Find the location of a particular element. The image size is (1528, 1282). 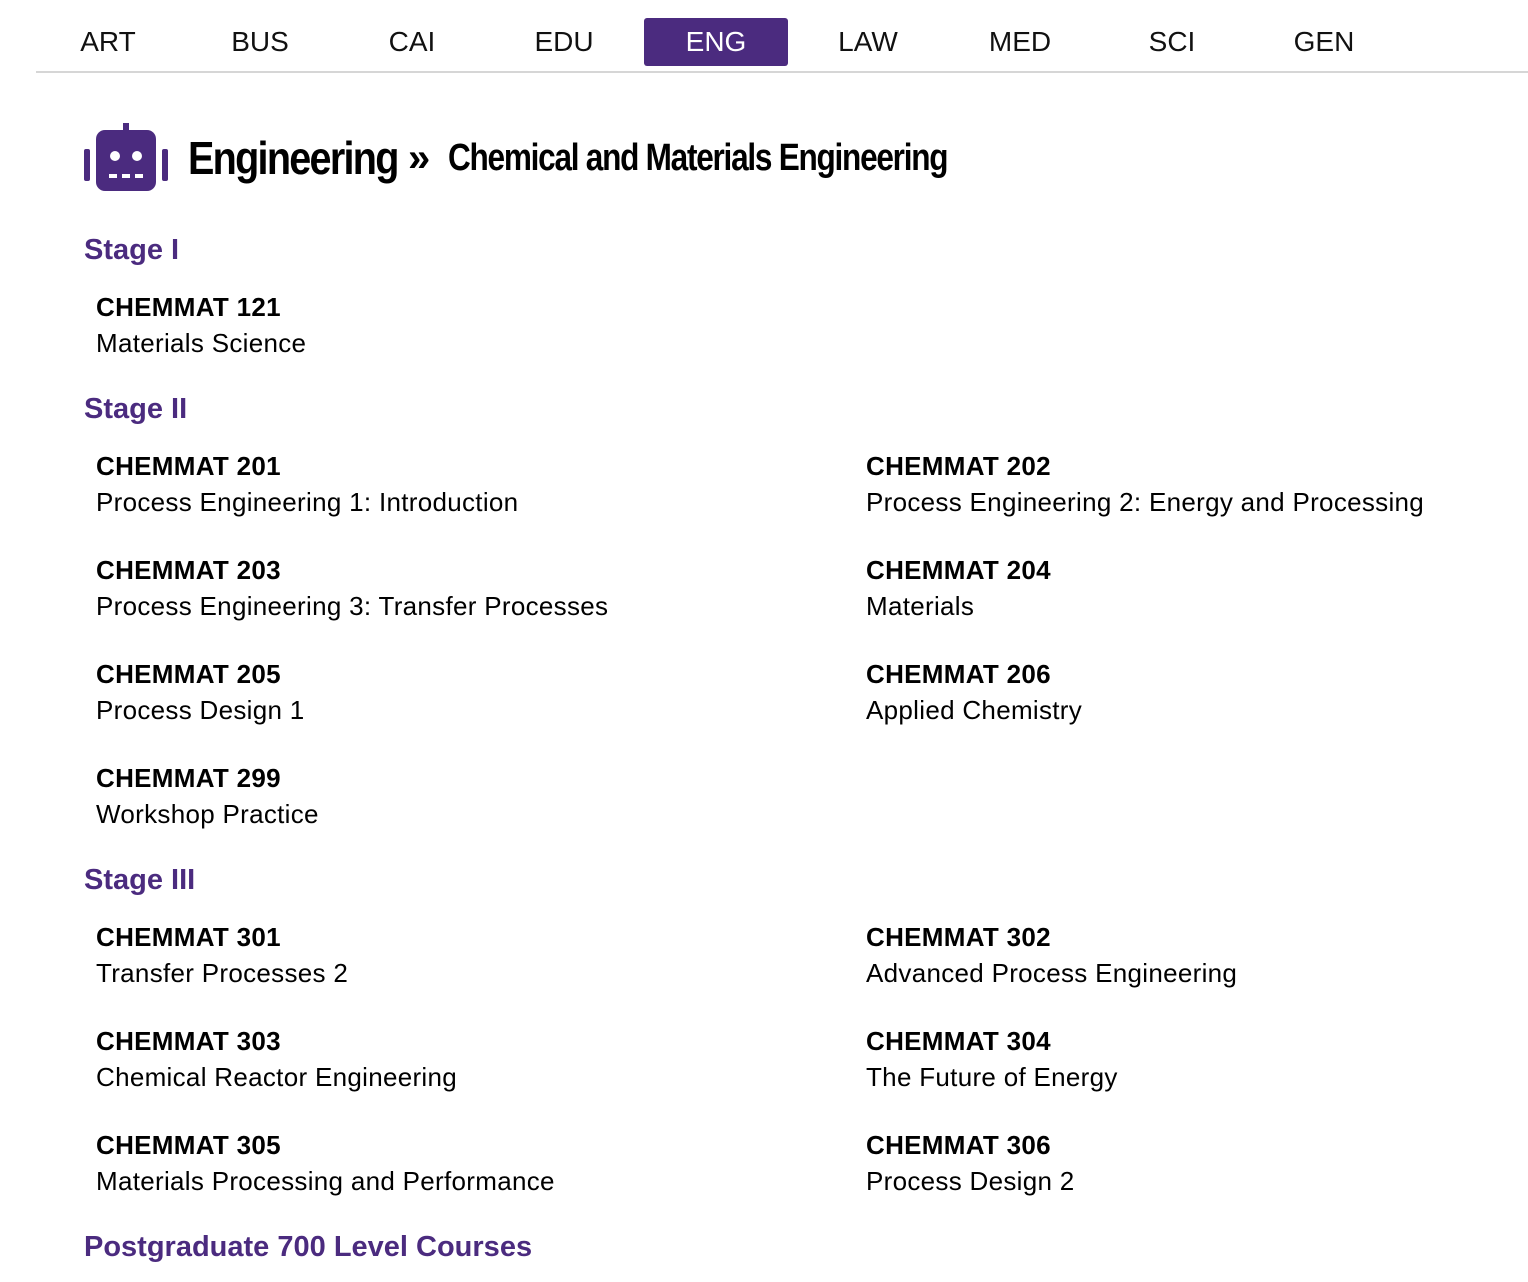

course-item: CHEMMAT 302 Advanced Process Engineering is located at coordinates (1051, 955).